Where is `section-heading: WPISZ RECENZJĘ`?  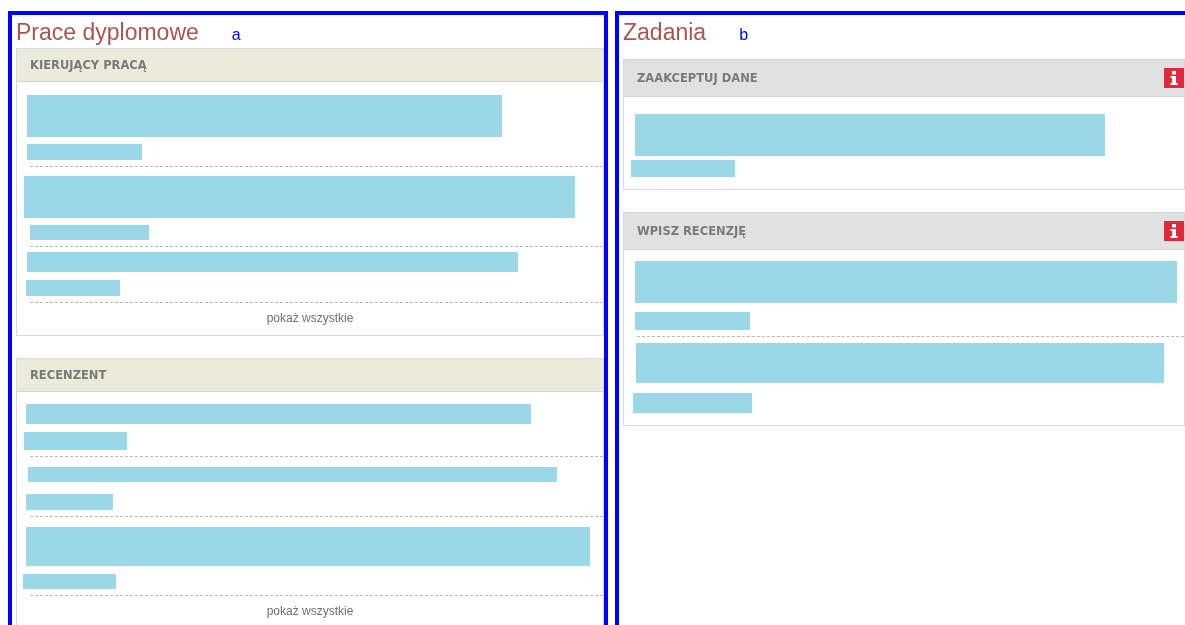 section-heading: WPISZ RECENZJĘ is located at coordinates (692, 231).